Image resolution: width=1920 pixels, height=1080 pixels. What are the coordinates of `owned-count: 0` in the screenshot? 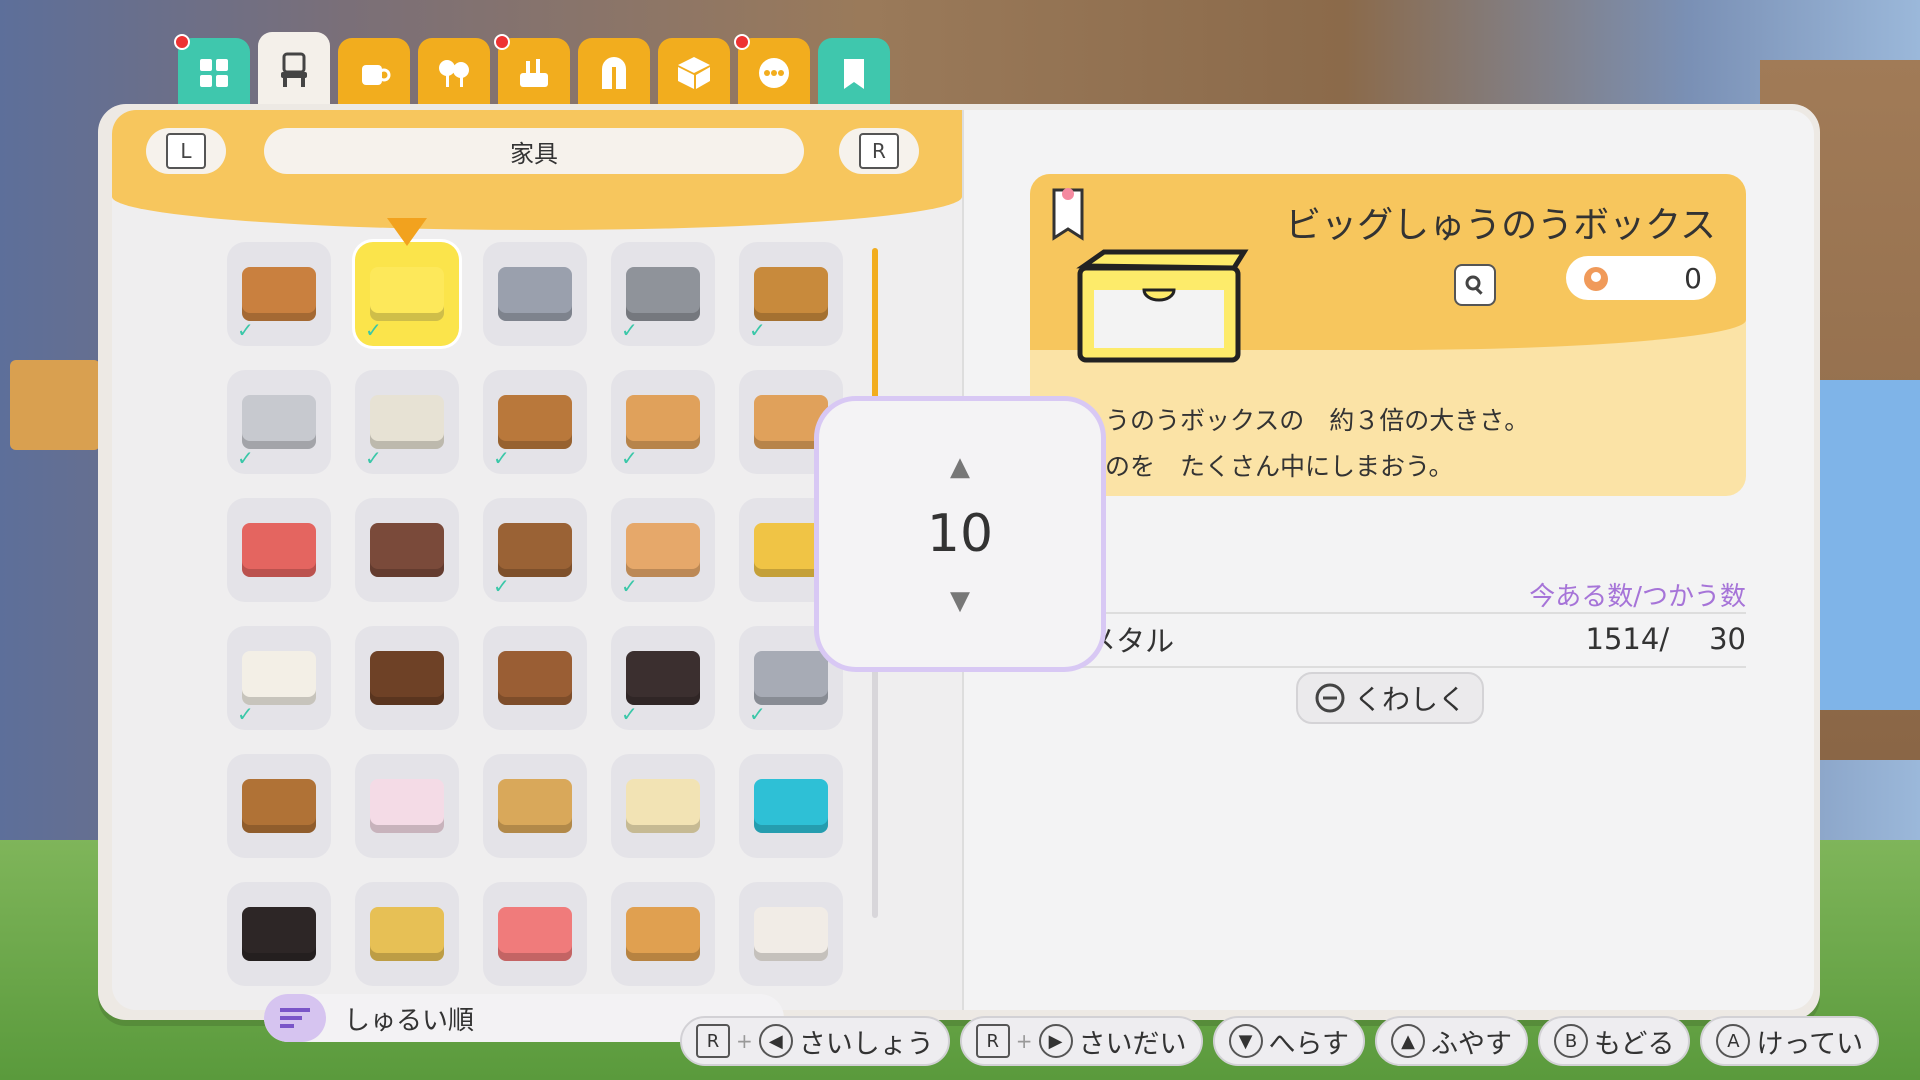 It's located at (1641, 278).